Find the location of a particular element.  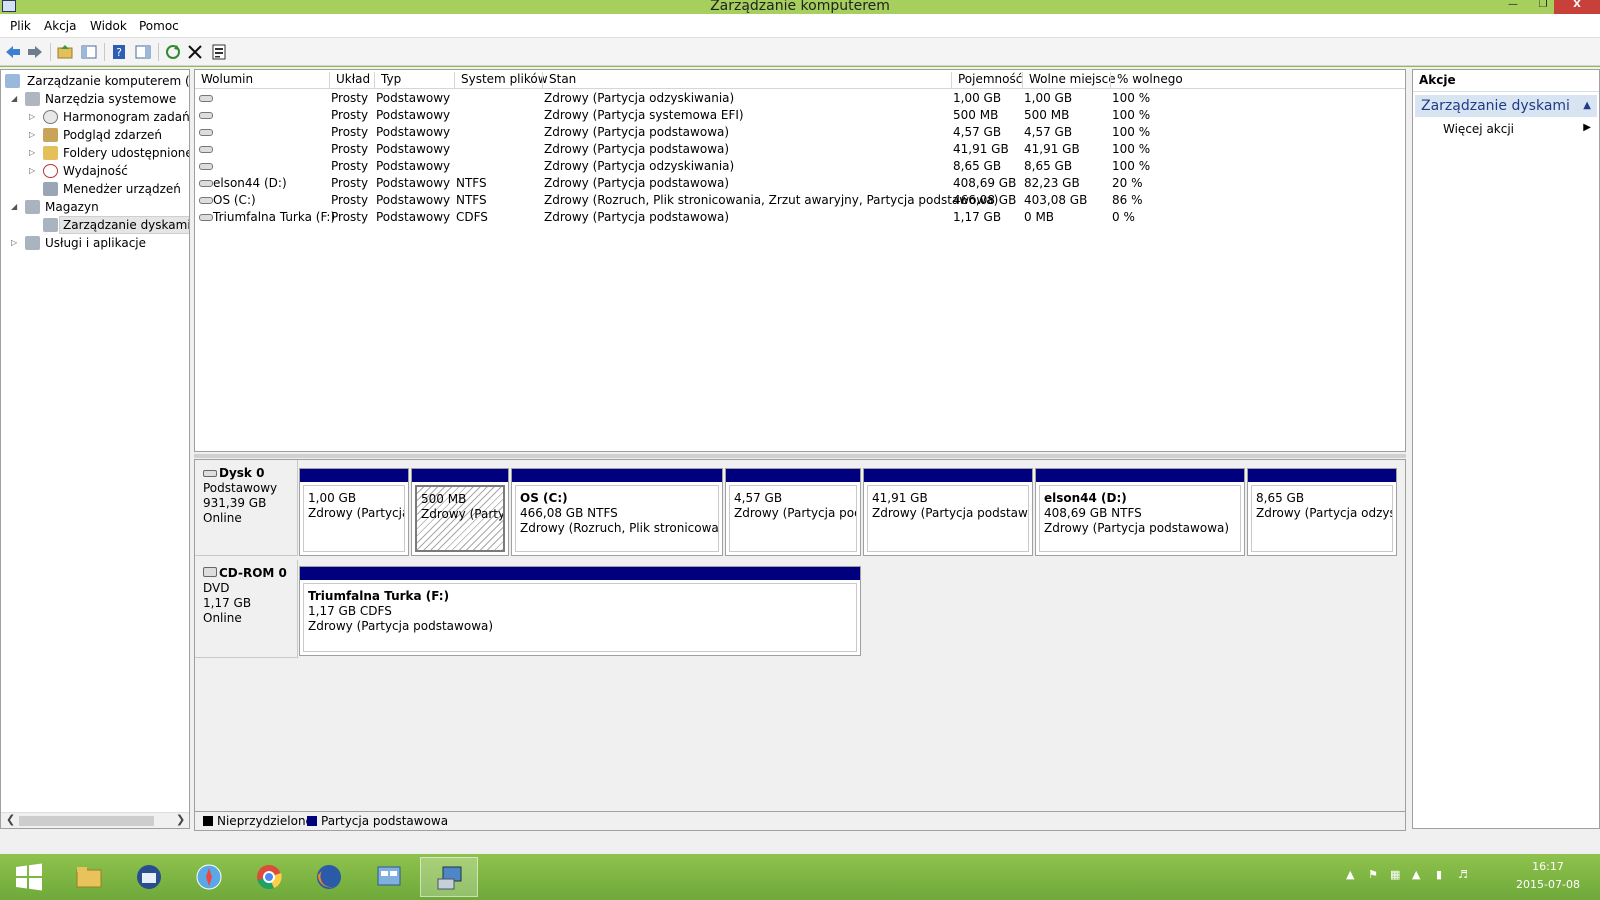

tree-horizontal-scrollbar: ❮ ❯ is located at coordinates (95, 820).